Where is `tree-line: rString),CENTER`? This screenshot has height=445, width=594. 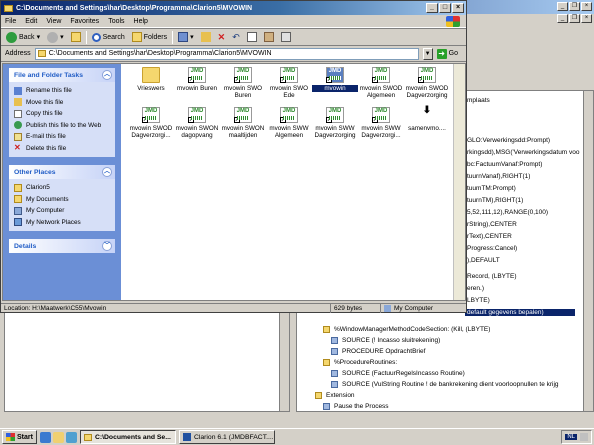
tree-line: rString),CENTER is located at coordinates (492, 224).